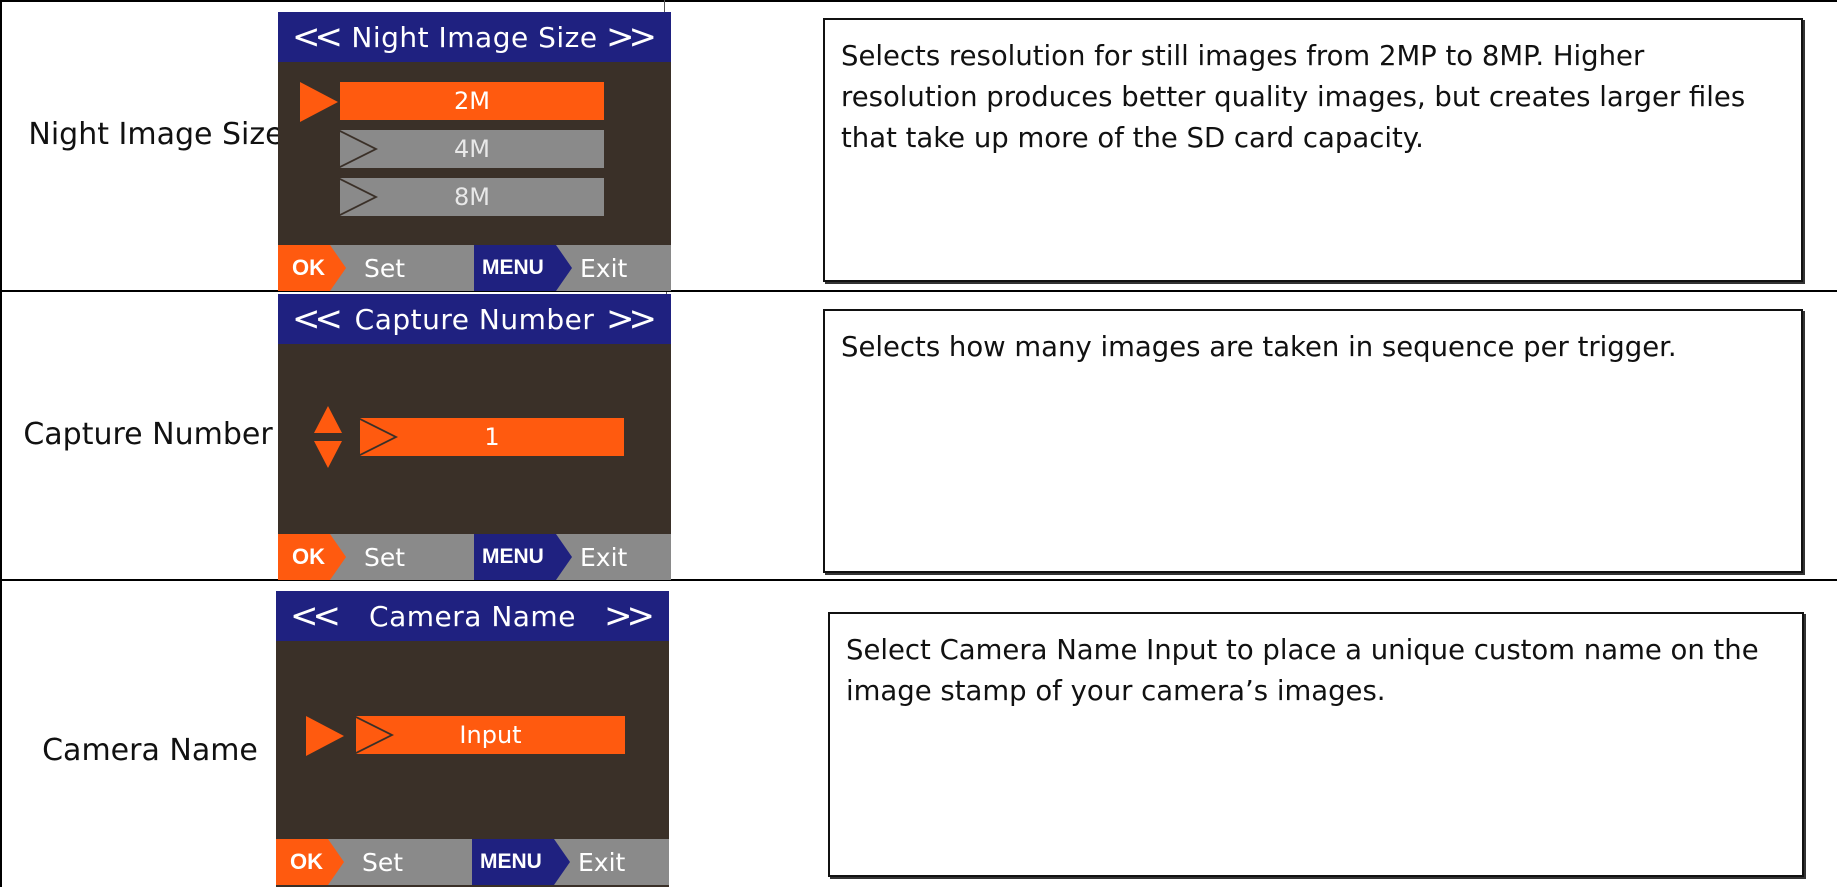 This screenshot has width=1837, height=887. I want to click on option-label: 8M, so click(472, 197).